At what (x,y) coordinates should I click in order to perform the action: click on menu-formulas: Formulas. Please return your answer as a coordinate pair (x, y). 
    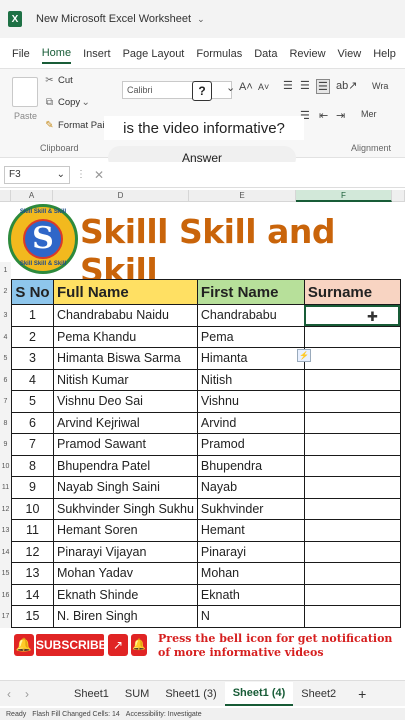
    Looking at the image, I should click on (219, 55).